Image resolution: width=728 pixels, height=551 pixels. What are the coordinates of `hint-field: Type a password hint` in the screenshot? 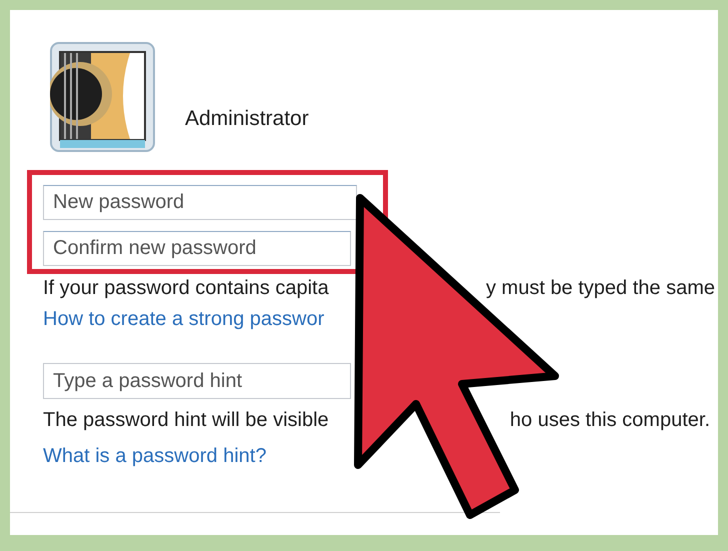 It's located at (197, 381).